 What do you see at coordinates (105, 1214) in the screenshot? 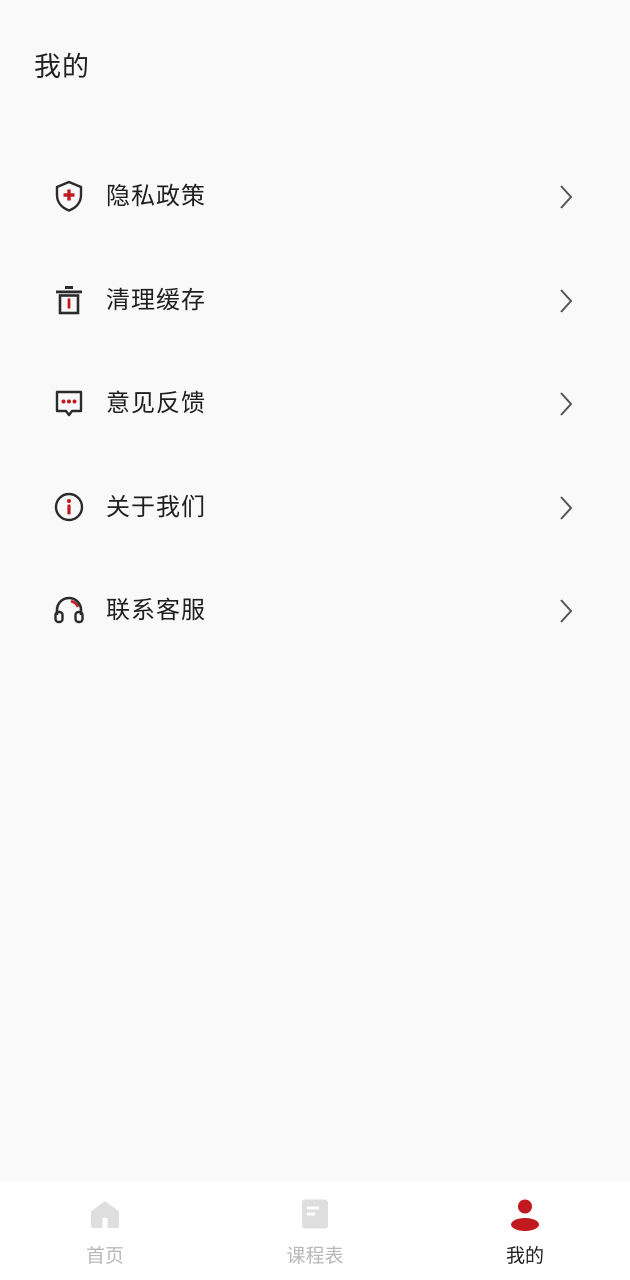
I see `home-icon` at bounding box center [105, 1214].